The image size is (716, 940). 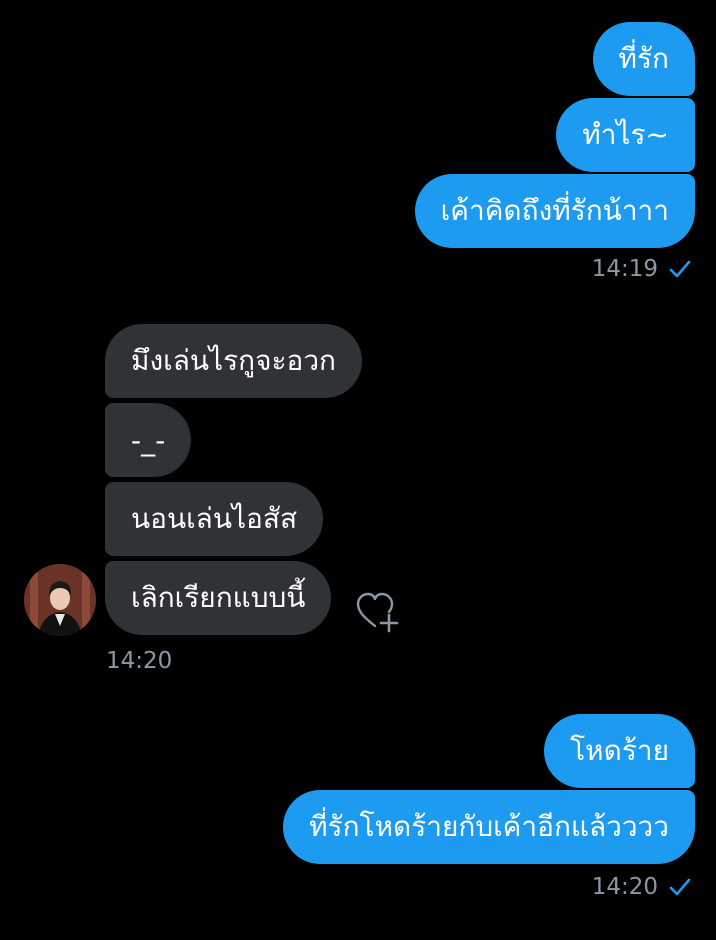 What do you see at coordinates (624, 269) in the screenshot?
I see `timestamp-text: 14:19` at bounding box center [624, 269].